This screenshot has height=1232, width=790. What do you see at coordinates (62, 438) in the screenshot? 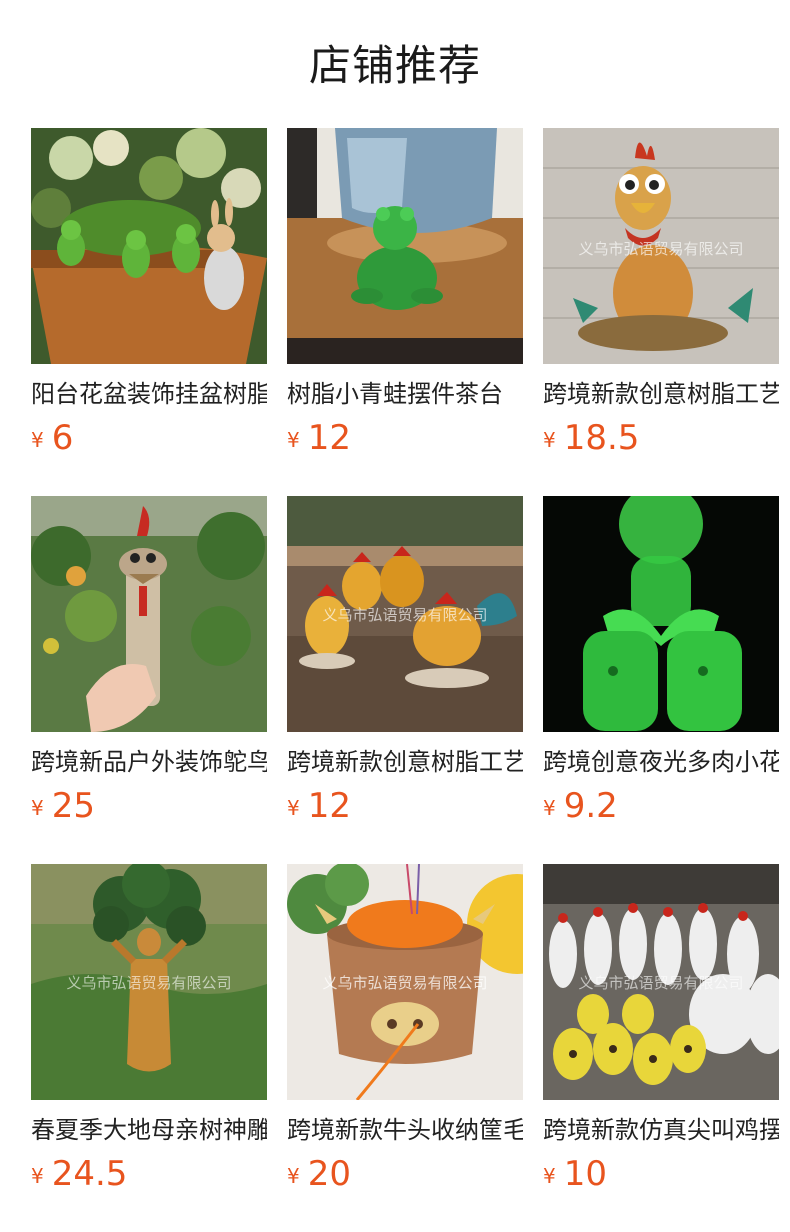
I see `price-value: 6` at bounding box center [62, 438].